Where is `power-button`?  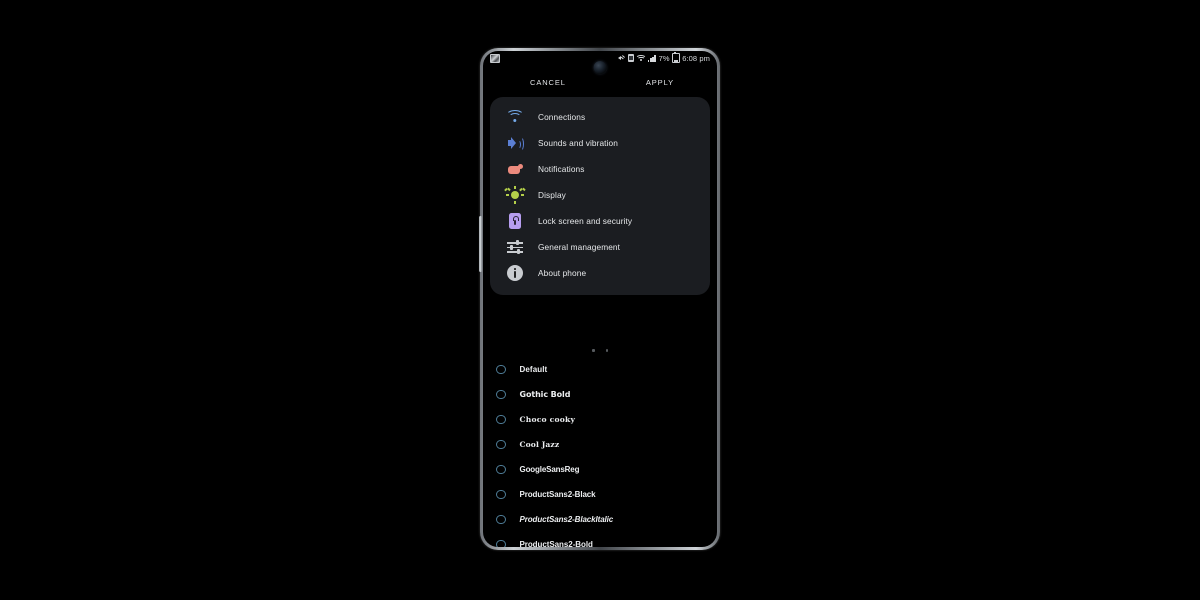 power-button is located at coordinates (480, 244).